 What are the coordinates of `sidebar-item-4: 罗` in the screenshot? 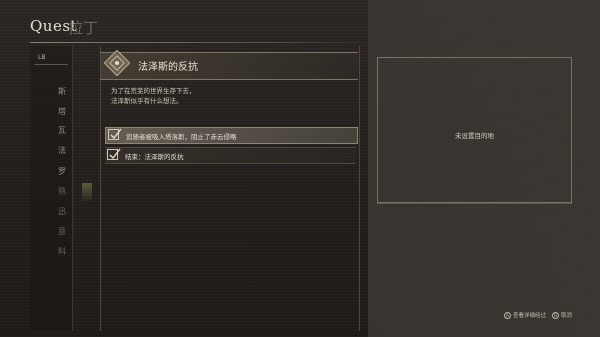 It's located at (62, 171).